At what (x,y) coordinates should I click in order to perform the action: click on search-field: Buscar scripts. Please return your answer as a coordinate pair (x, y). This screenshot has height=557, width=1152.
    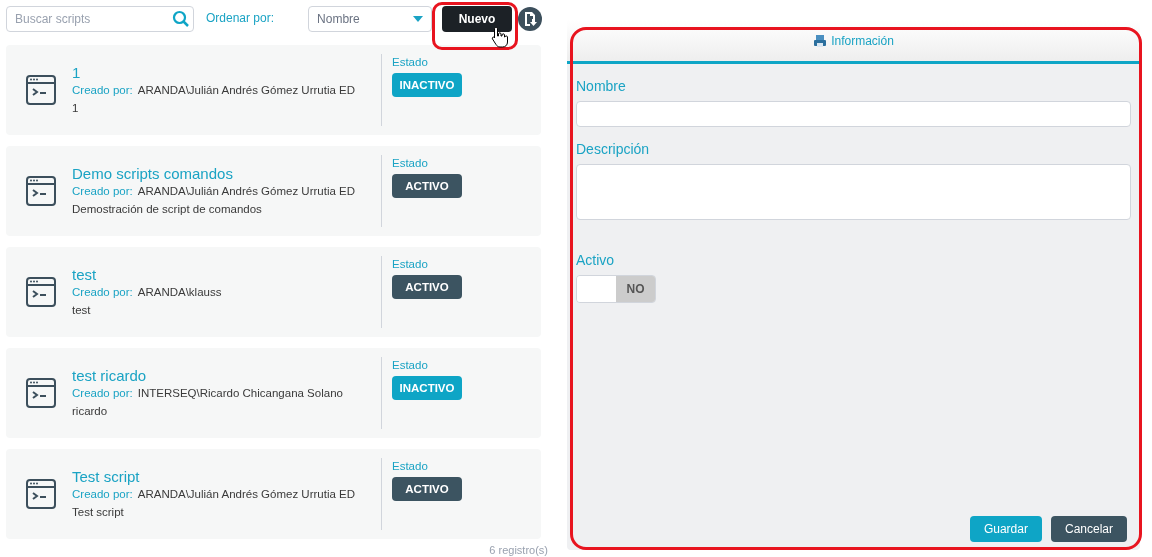
    Looking at the image, I should click on (100, 19).